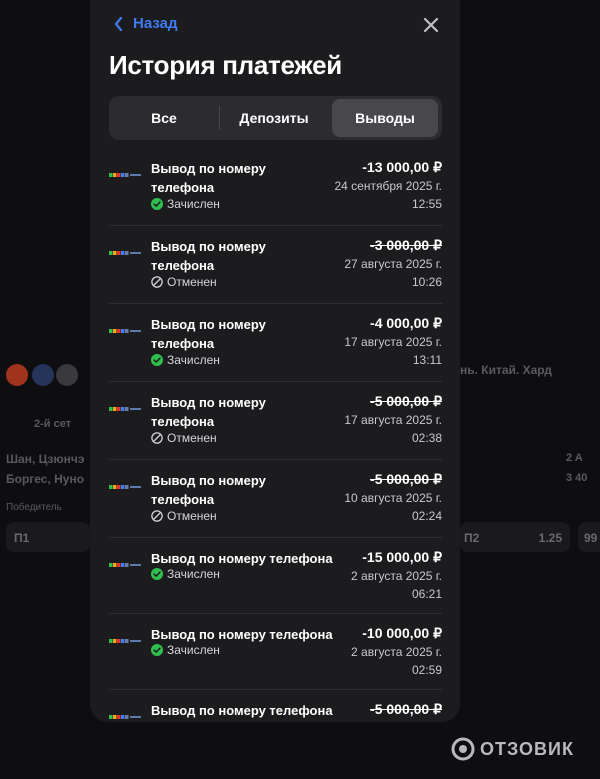  I want to click on transaction-time: 02:38, so click(426, 438).